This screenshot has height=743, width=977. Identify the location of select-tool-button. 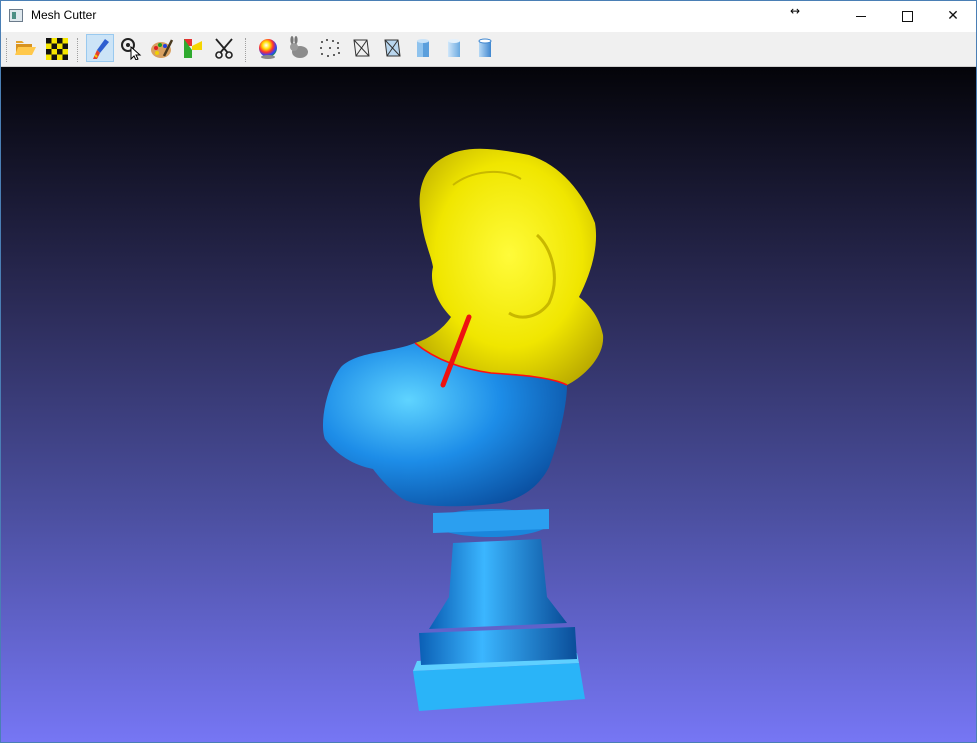
(131, 48).